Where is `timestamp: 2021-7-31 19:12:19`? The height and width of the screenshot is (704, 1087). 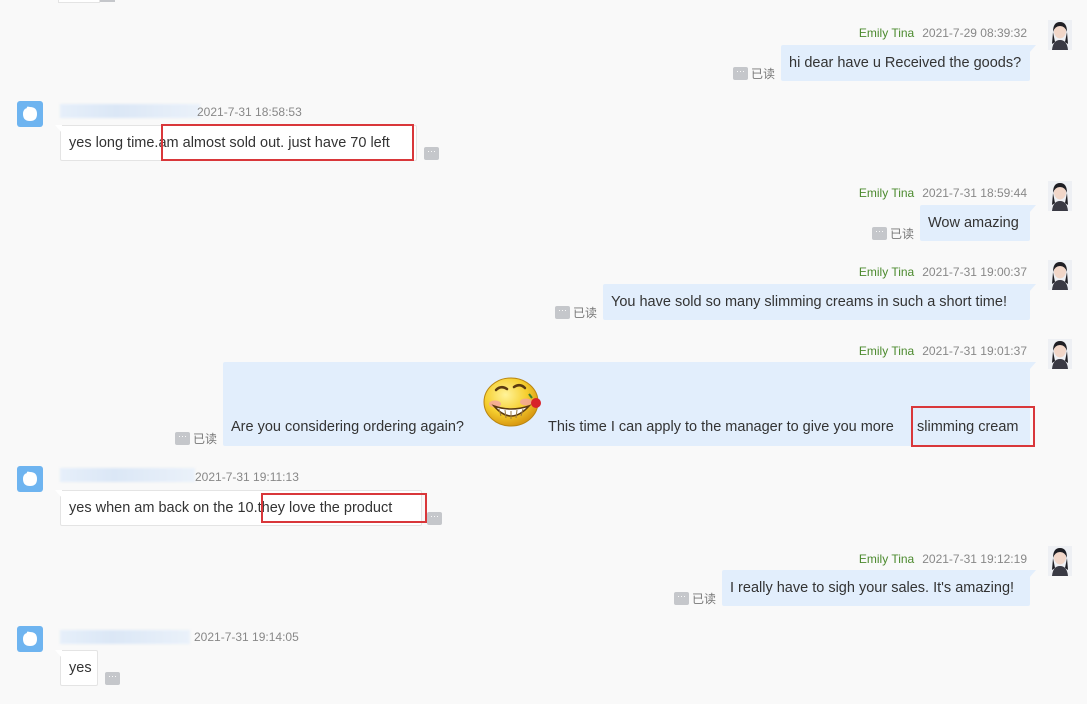 timestamp: 2021-7-31 19:12:19 is located at coordinates (974, 559).